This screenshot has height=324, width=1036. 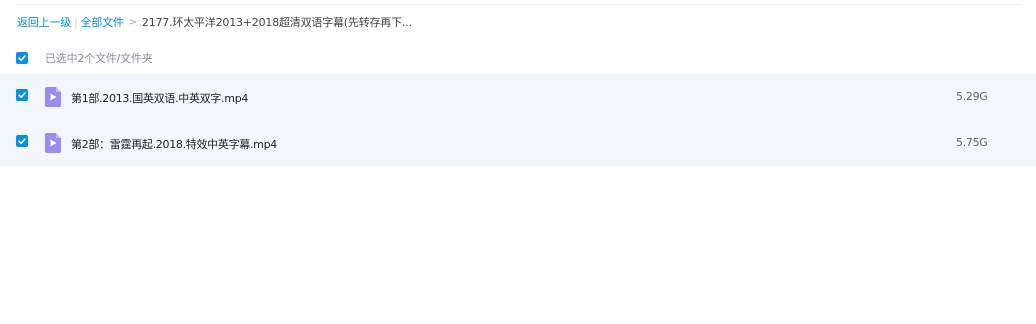 What do you see at coordinates (132, 22) in the screenshot?
I see `breadcrumb-arrow-icon: >` at bounding box center [132, 22].